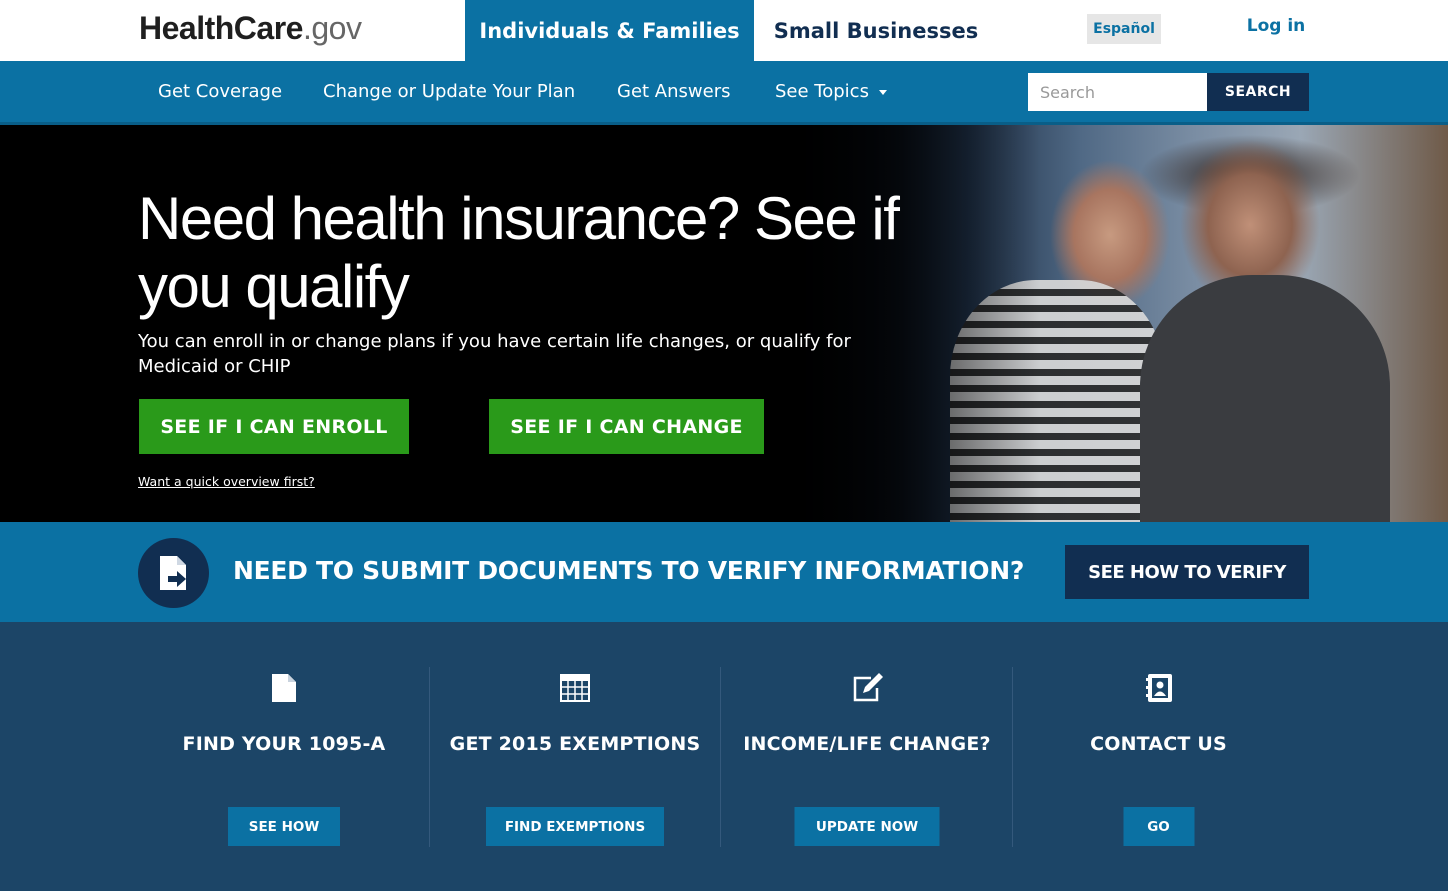 This screenshot has width=1448, height=891. Describe the element at coordinates (822, 91) in the screenshot. I see `see-topics-label: See Topics` at that location.